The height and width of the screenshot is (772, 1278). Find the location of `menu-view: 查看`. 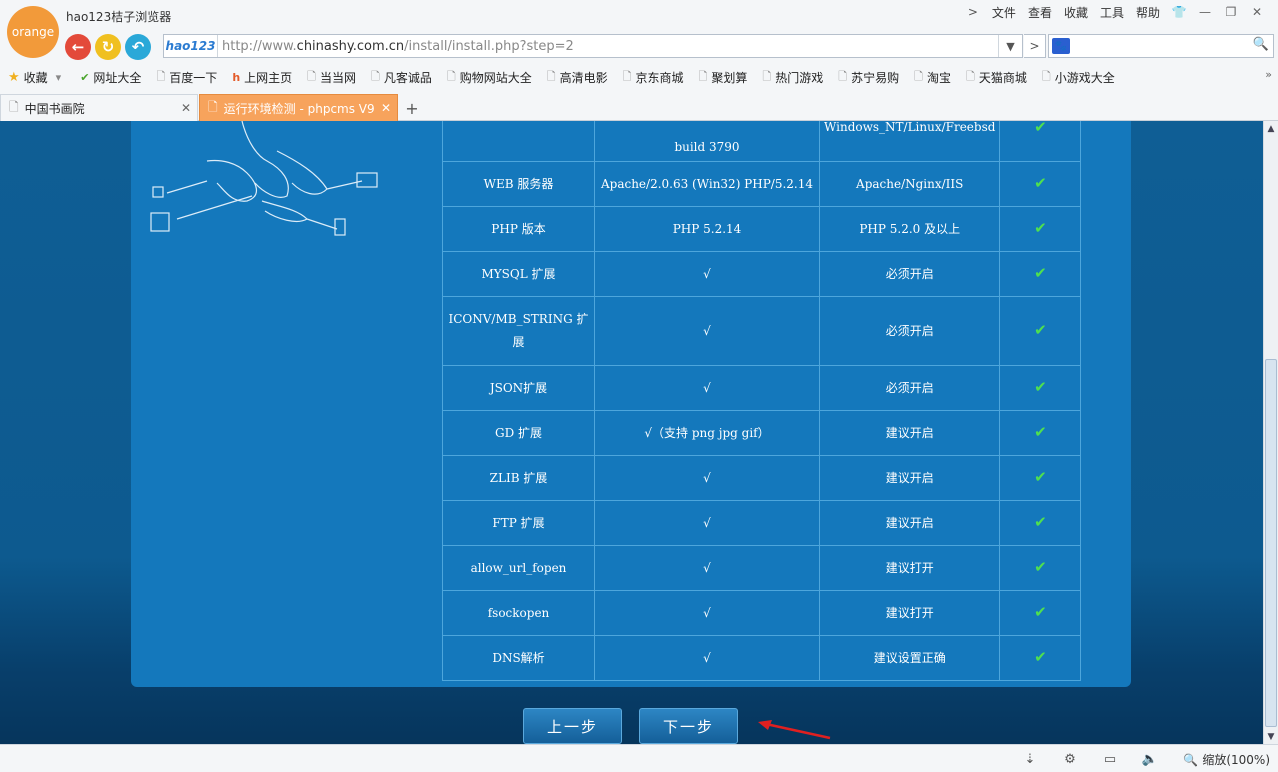

menu-view: 查看 is located at coordinates (1040, 12).